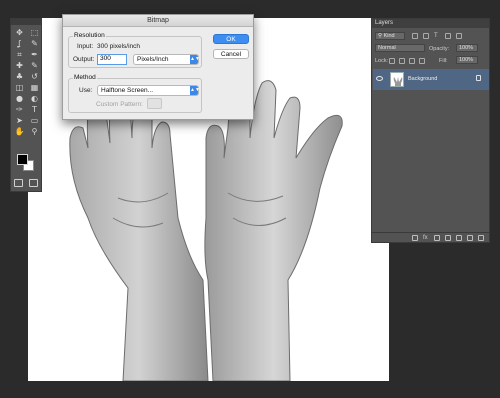  What do you see at coordinates (34, 87) in the screenshot?
I see `gradient-icon: ▦` at bounding box center [34, 87].